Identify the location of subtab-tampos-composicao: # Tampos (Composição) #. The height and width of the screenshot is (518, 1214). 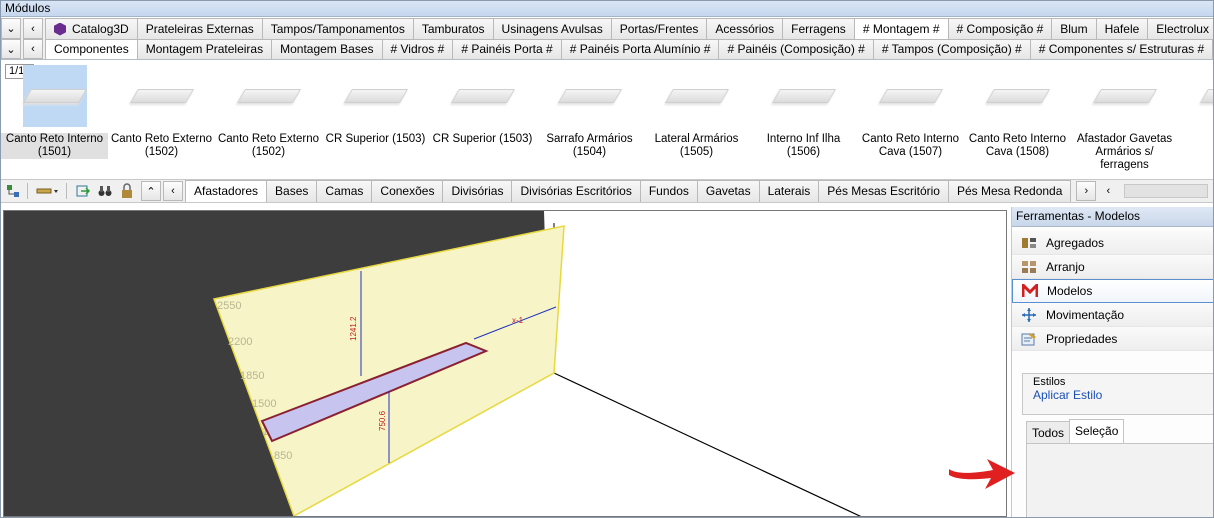
(951, 49).